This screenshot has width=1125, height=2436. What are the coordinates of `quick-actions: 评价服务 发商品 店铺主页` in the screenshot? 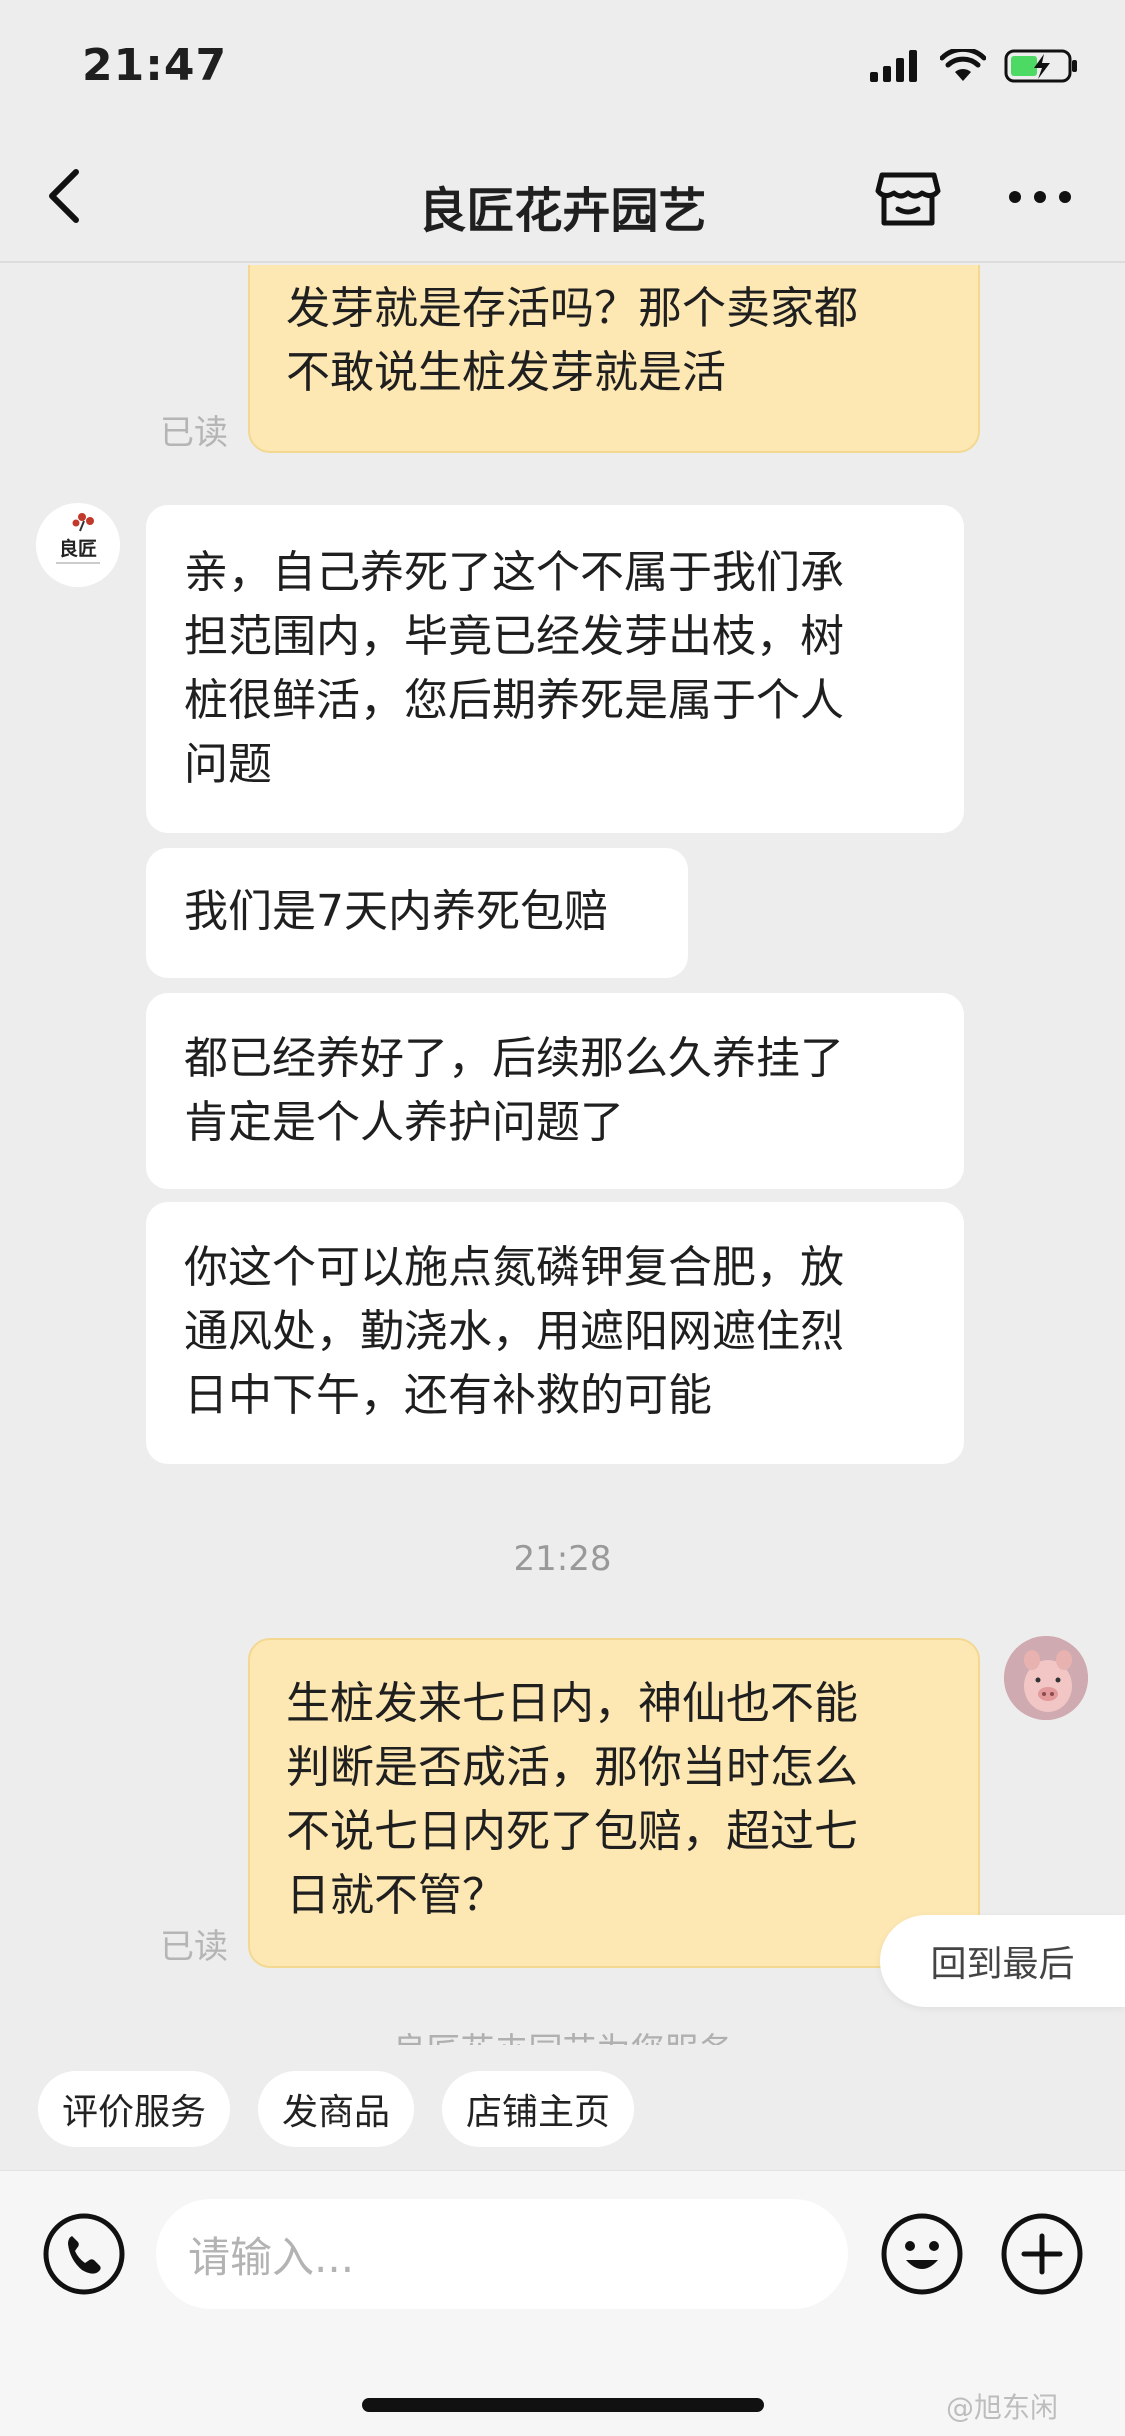 It's located at (336, 2109).